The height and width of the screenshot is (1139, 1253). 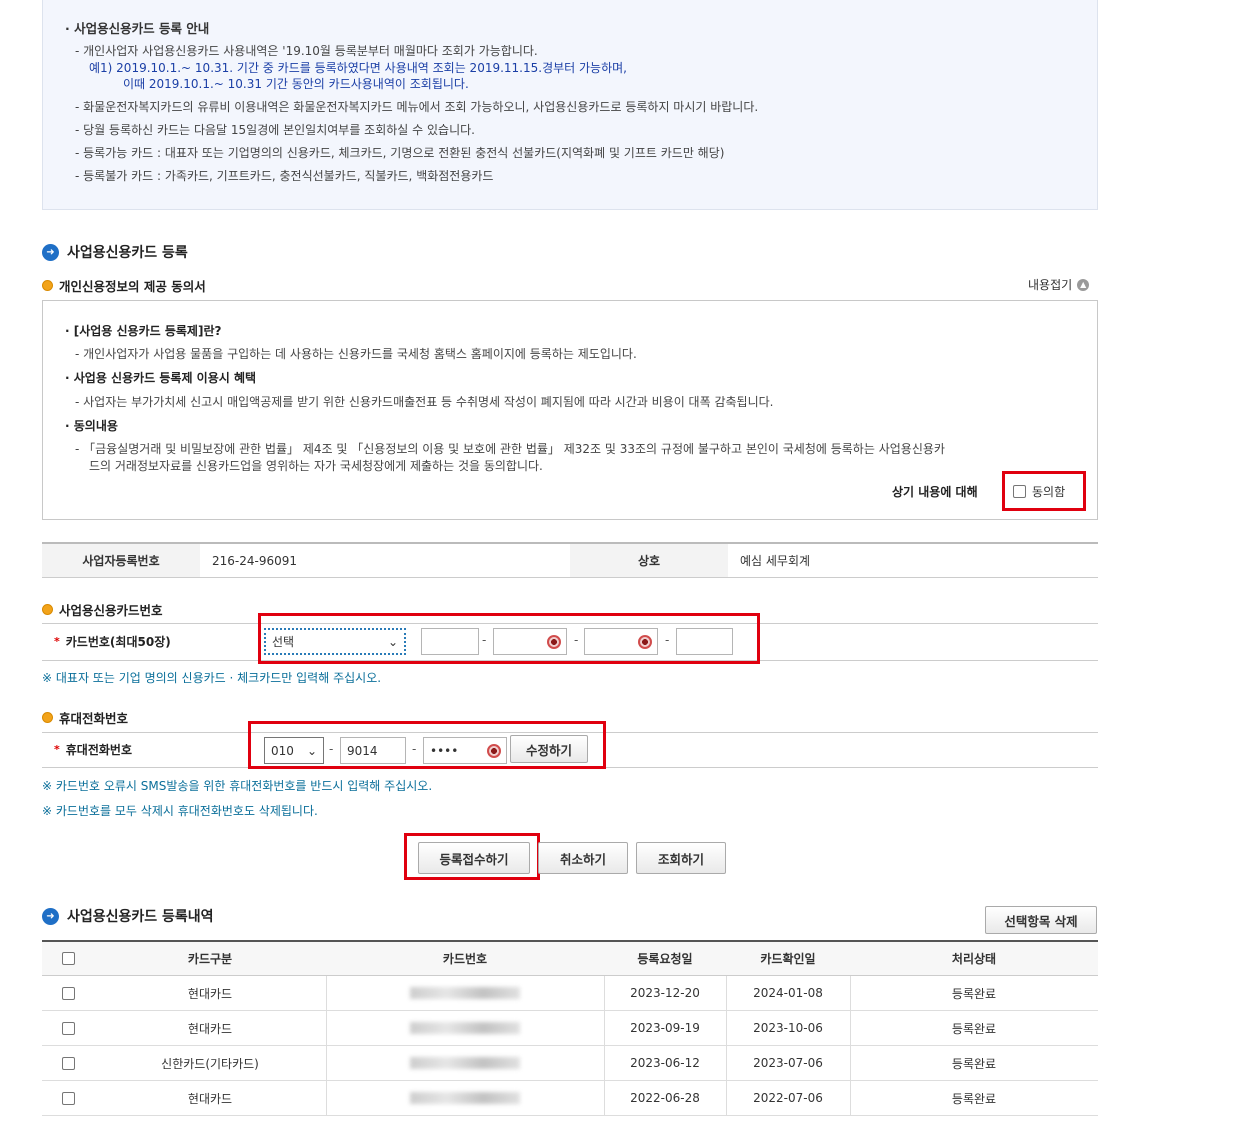 What do you see at coordinates (1083, 284) in the screenshot?
I see `chevron-up-icon: ▲` at bounding box center [1083, 284].